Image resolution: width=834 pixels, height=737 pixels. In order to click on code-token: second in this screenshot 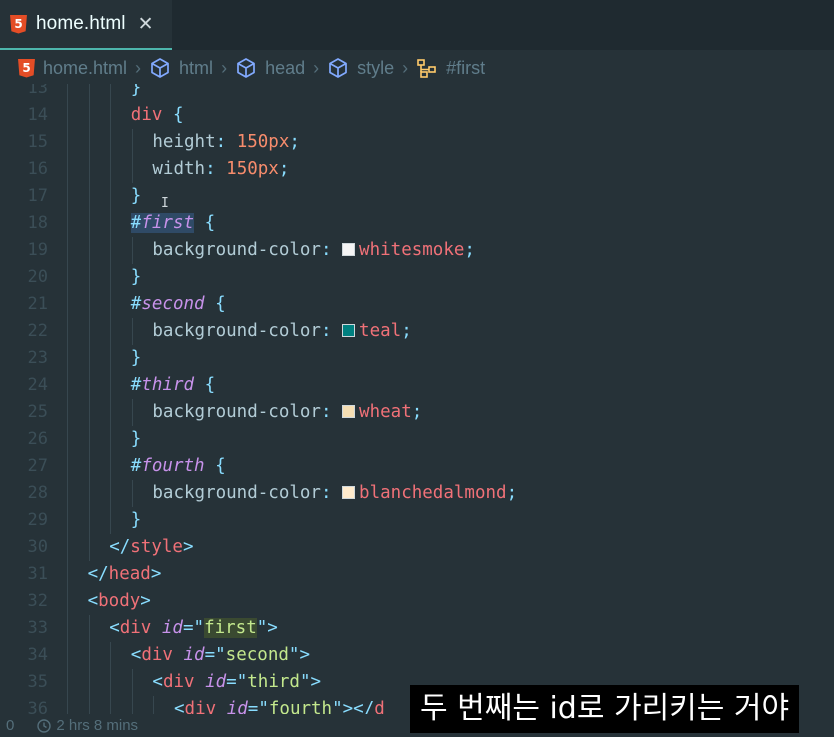, I will do `click(257, 655)`.